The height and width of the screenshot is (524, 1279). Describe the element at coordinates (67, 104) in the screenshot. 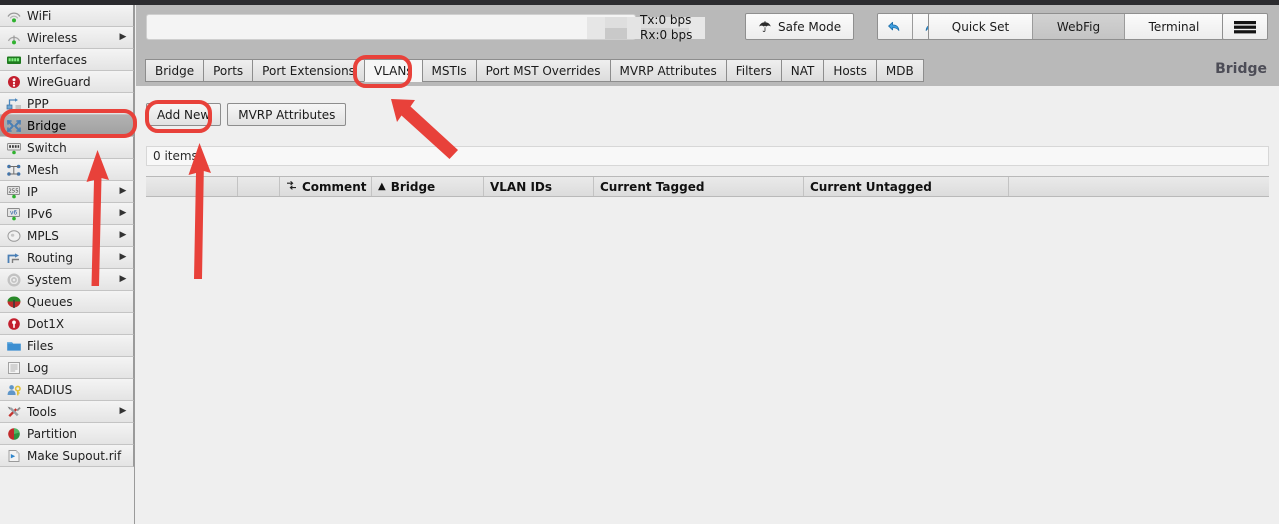

I see `sidebar-item-ppp: PPP` at that location.